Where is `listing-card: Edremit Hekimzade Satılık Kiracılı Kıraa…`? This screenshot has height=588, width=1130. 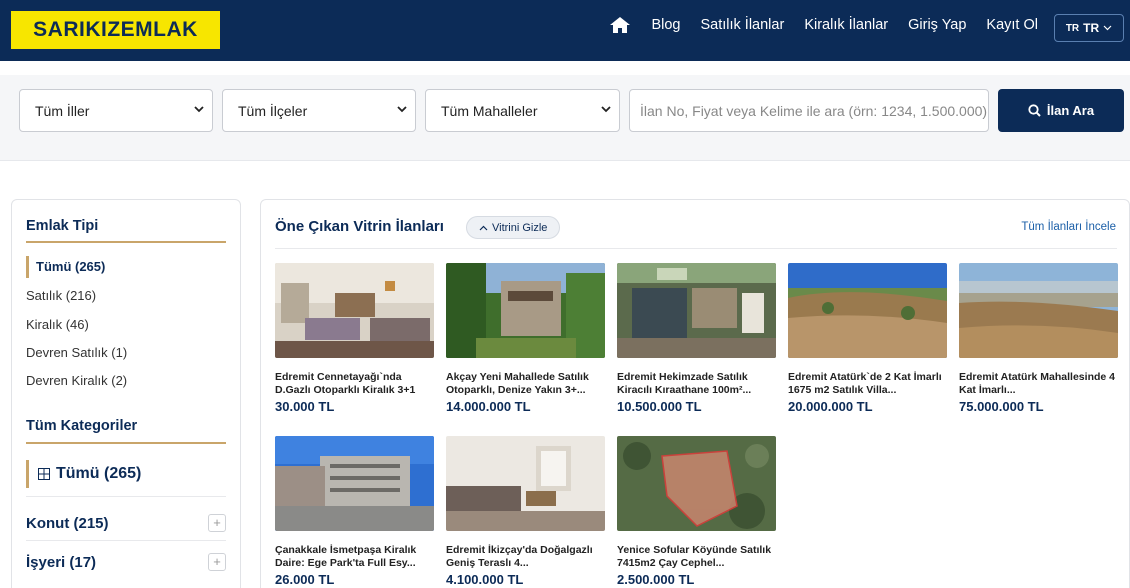 listing-card: Edremit Hekimzade Satılık Kiracılı Kıraa… is located at coordinates (696, 338).